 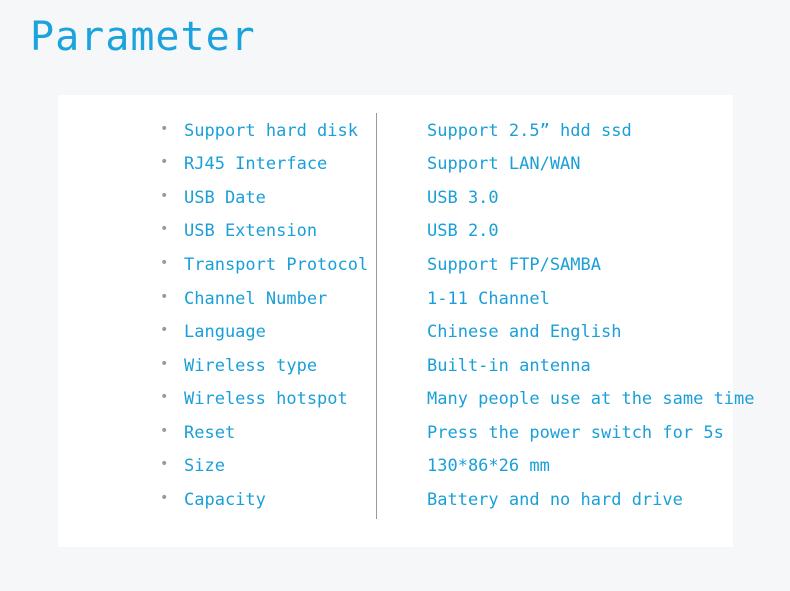 I want to click on parameter-label: Wireless hotspot, so click(x=266, y=399).